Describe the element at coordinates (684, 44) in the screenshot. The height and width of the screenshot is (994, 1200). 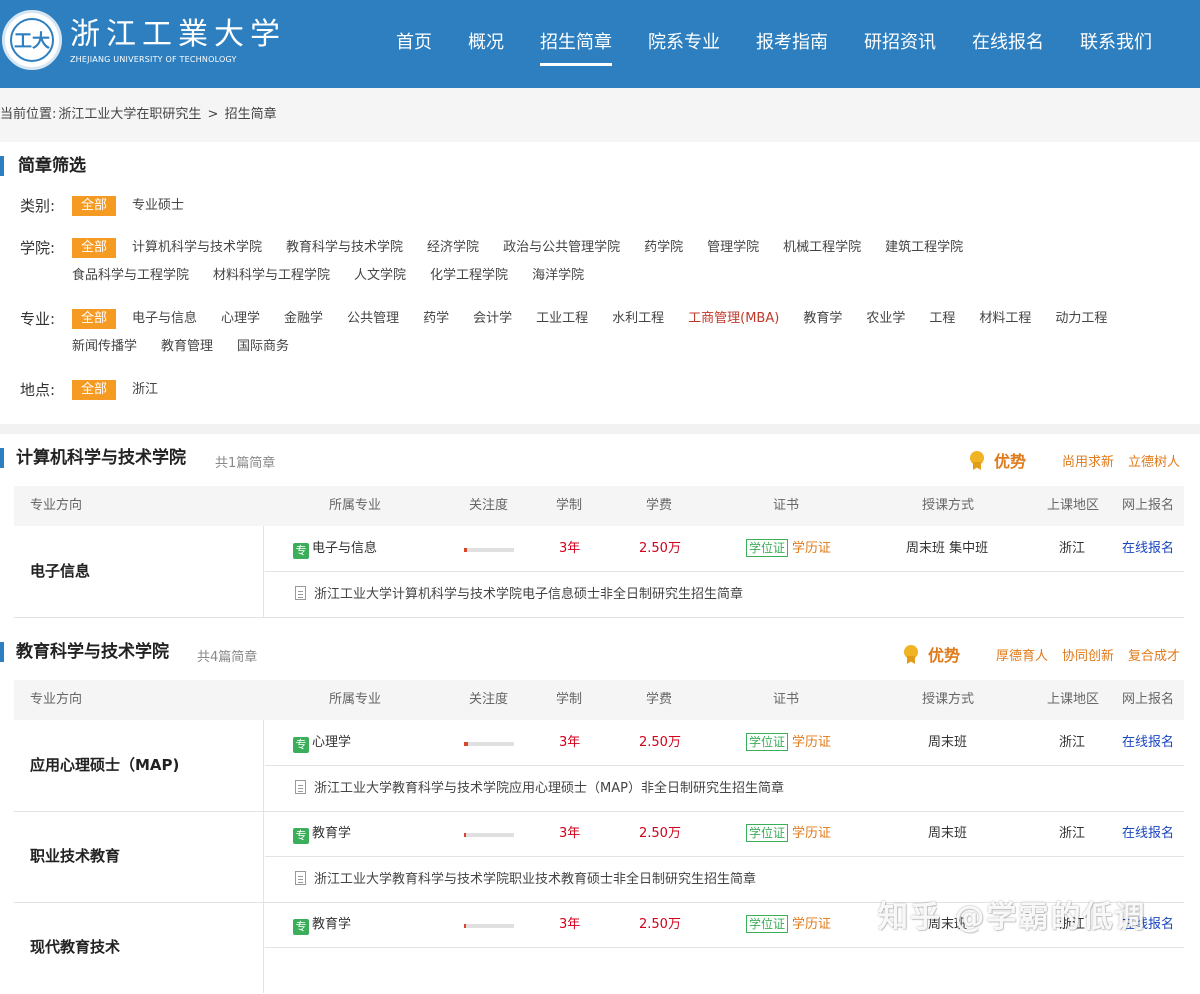
I see `nav-departments: 院系专业` at that location.